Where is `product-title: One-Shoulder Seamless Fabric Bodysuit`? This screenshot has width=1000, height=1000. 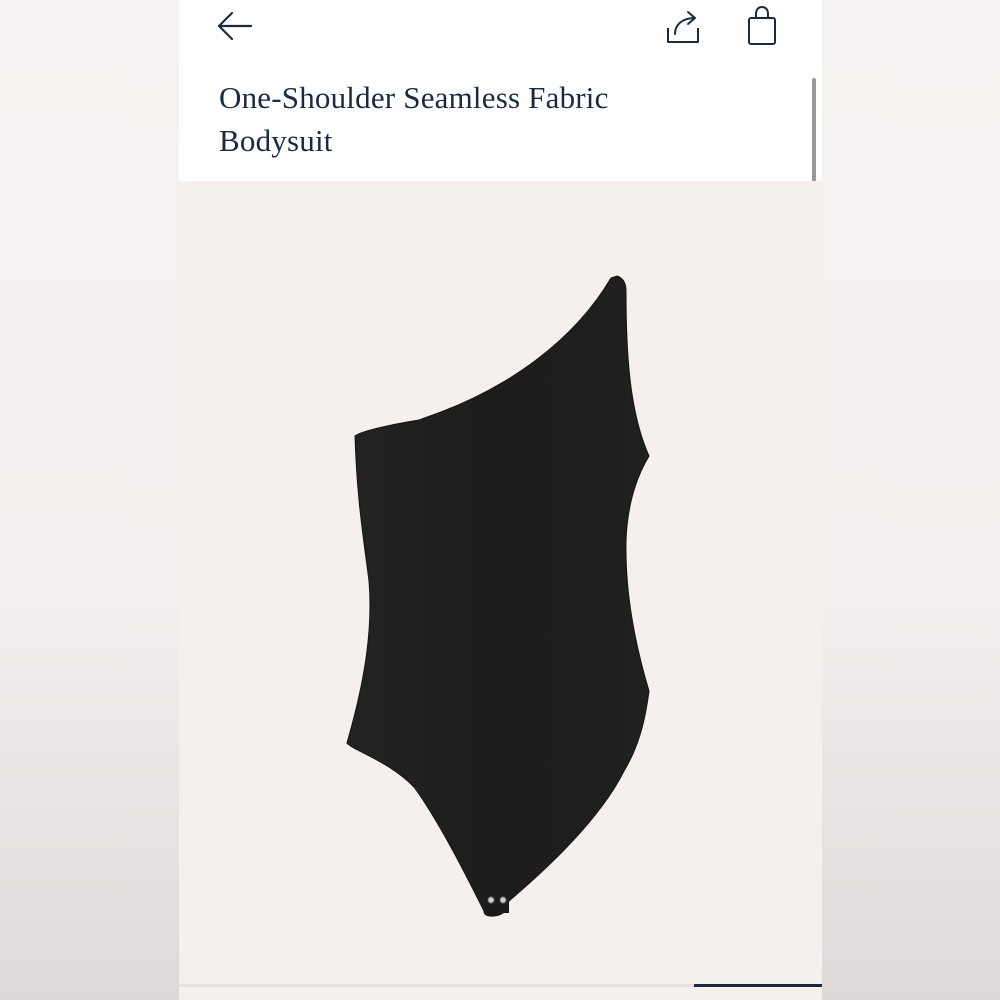
product-title: One-Shoulder Seamless Fabric Bodysuit is located at coordinates (414, 119).